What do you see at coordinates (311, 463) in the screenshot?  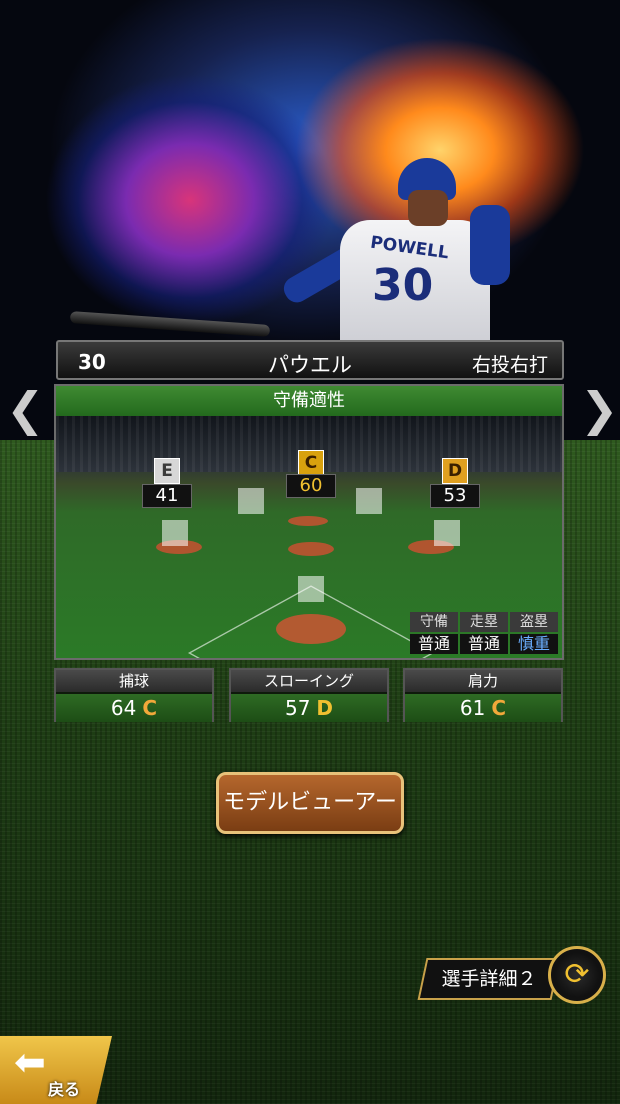 I see `center-field-grade: C` at bounding box center [311, 463].